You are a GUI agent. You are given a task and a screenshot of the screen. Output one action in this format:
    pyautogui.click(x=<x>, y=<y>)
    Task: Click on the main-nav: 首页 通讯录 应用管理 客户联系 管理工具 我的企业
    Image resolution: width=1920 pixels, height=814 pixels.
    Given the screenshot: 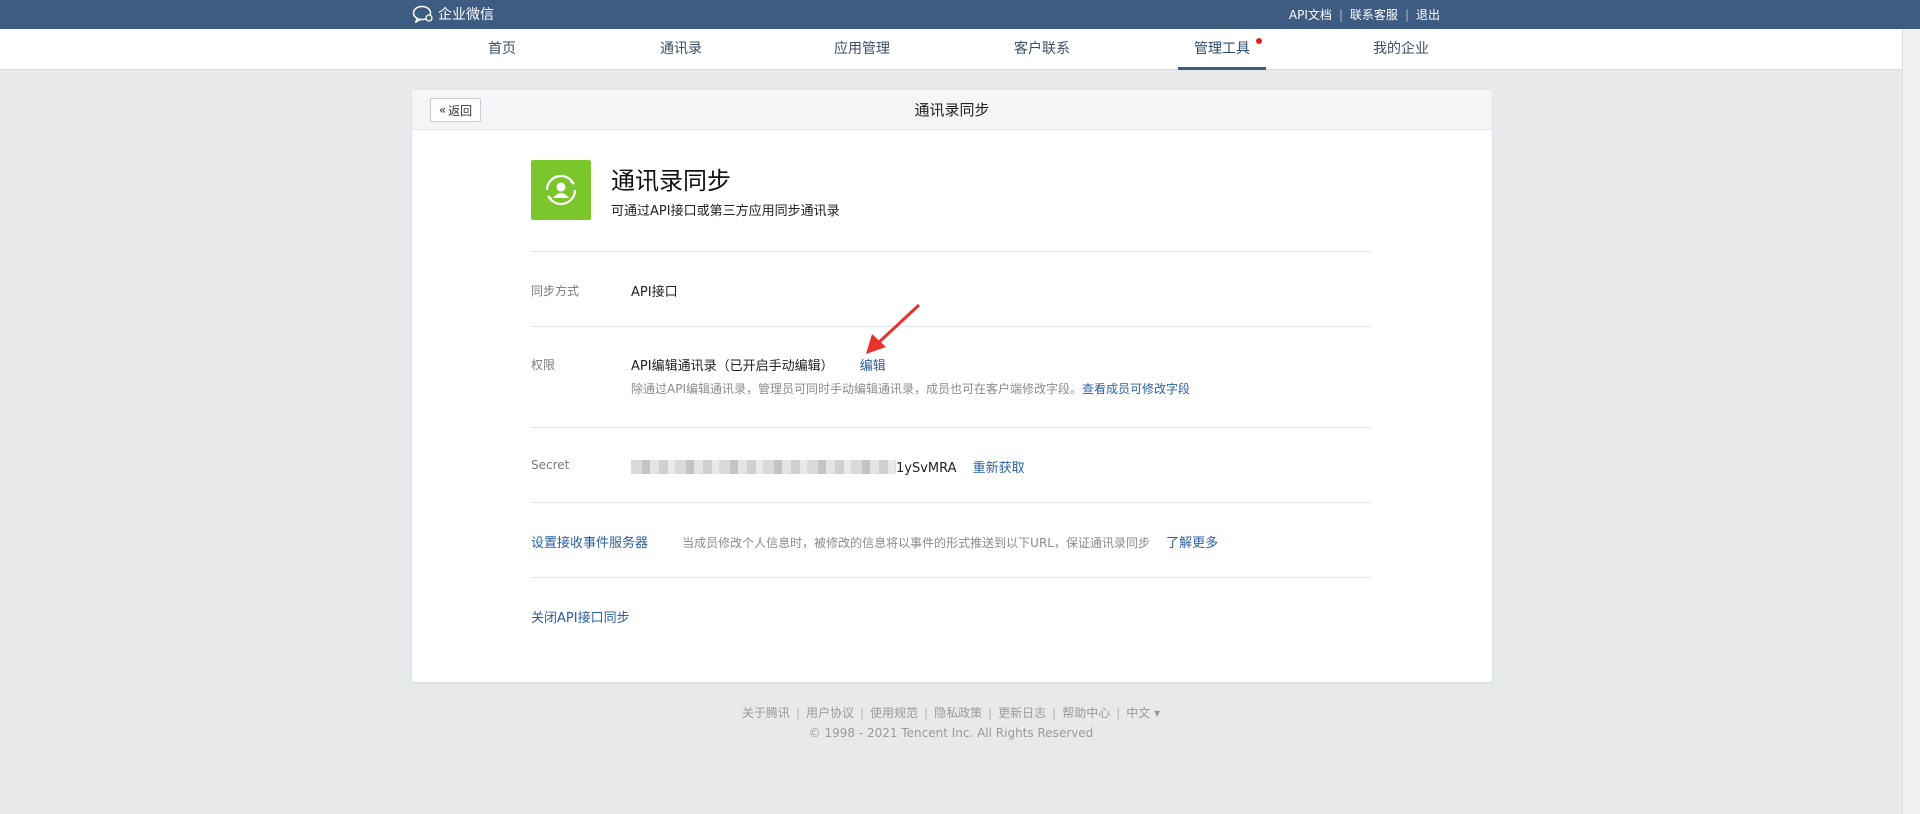 What is the action you would take?
    pyautogui.click(x=951, y=49)
    